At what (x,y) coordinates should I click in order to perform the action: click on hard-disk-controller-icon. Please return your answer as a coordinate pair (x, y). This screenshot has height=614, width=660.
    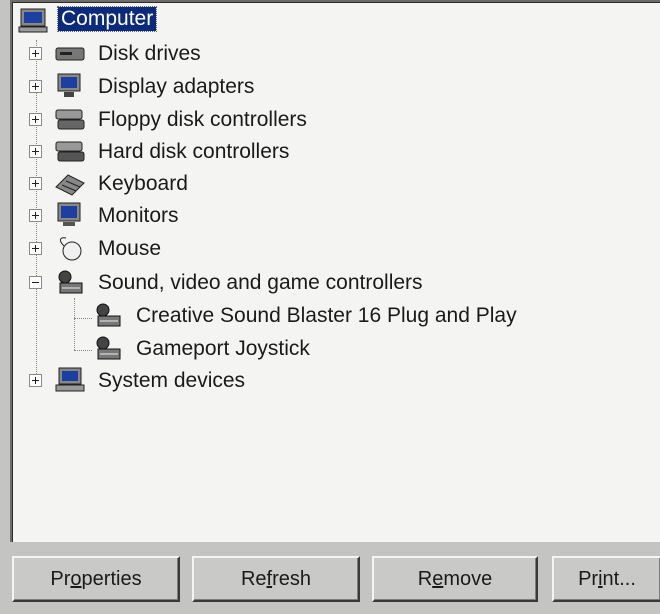
    Looking at the image, I should click on (70, 151).